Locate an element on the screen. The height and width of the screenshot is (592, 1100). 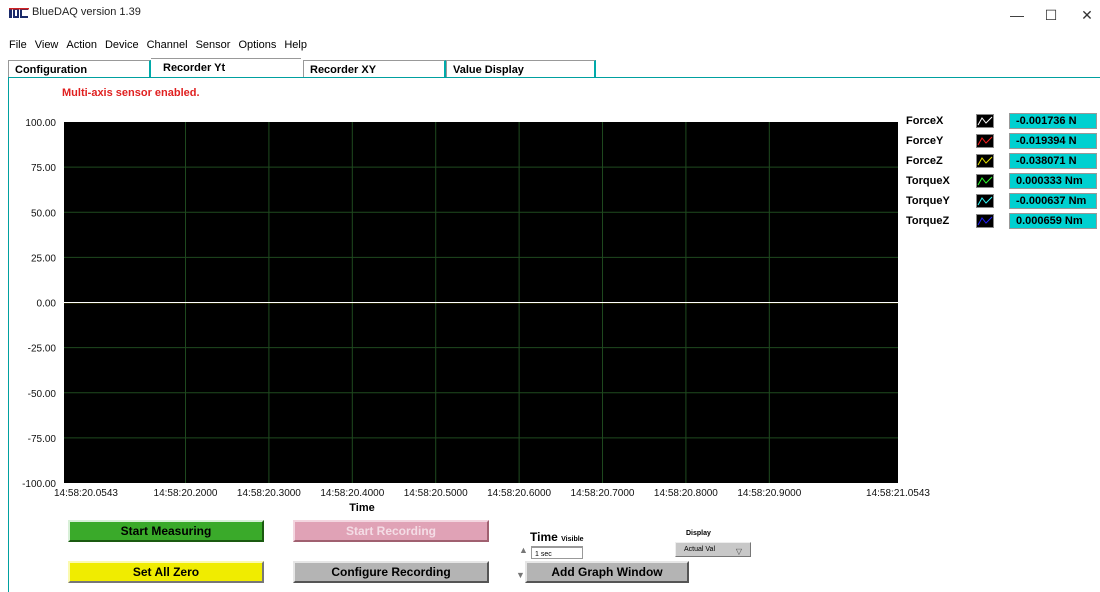
add-graph-window-button: Add Graph Window is located at coordinates (607, 572).